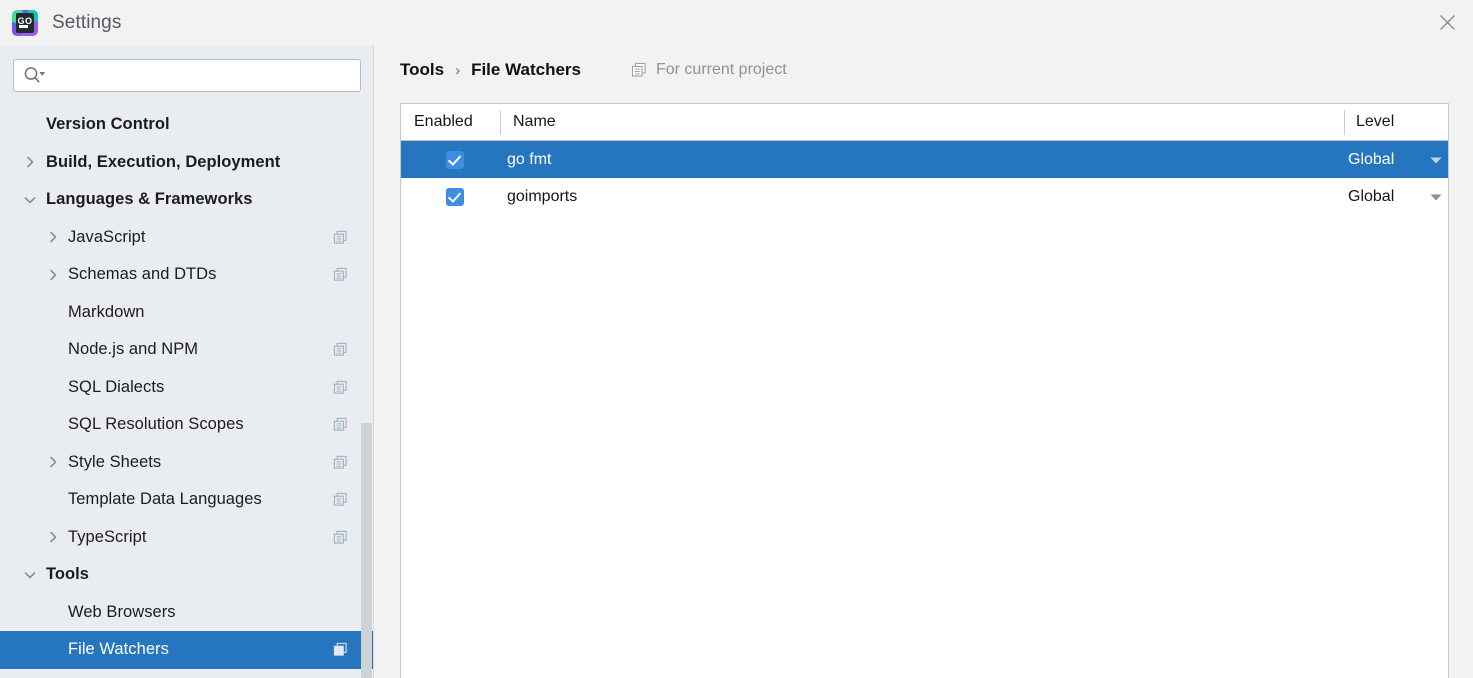 The width and height of the screenshot is (1473, 678). I want to click on sidebar-item-web-browsers: Web Browsers, so click(187, 613).